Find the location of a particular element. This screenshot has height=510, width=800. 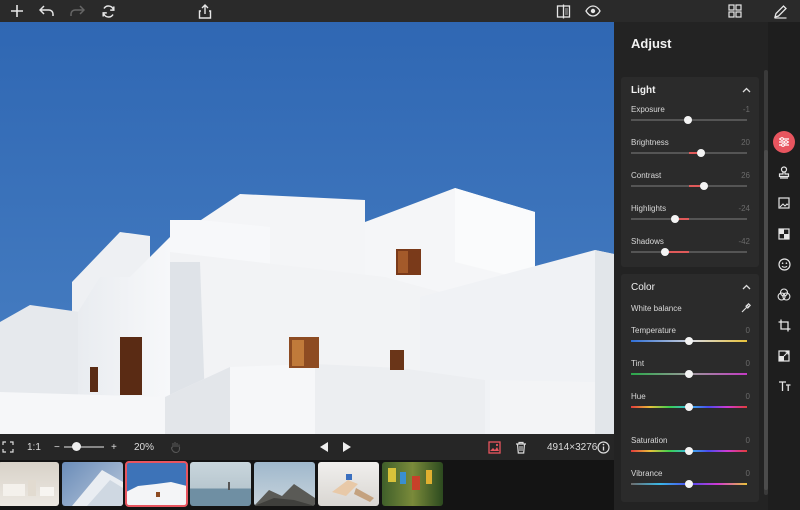

share-icon is located at coordinates (205, 11).